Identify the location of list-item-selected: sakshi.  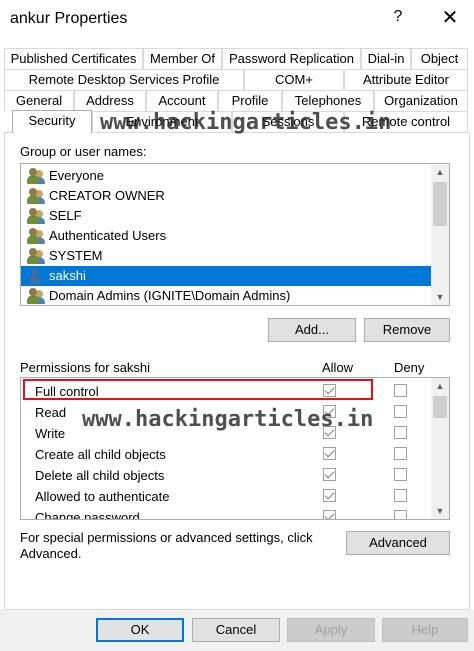
(226, 276).